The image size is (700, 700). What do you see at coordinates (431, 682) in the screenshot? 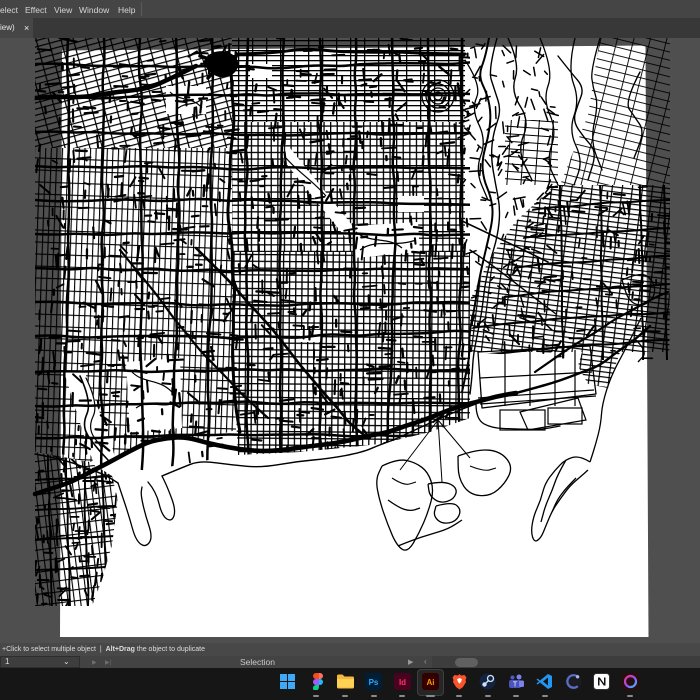
I see `svg-text: Ai` at bounding box center [431, 682].